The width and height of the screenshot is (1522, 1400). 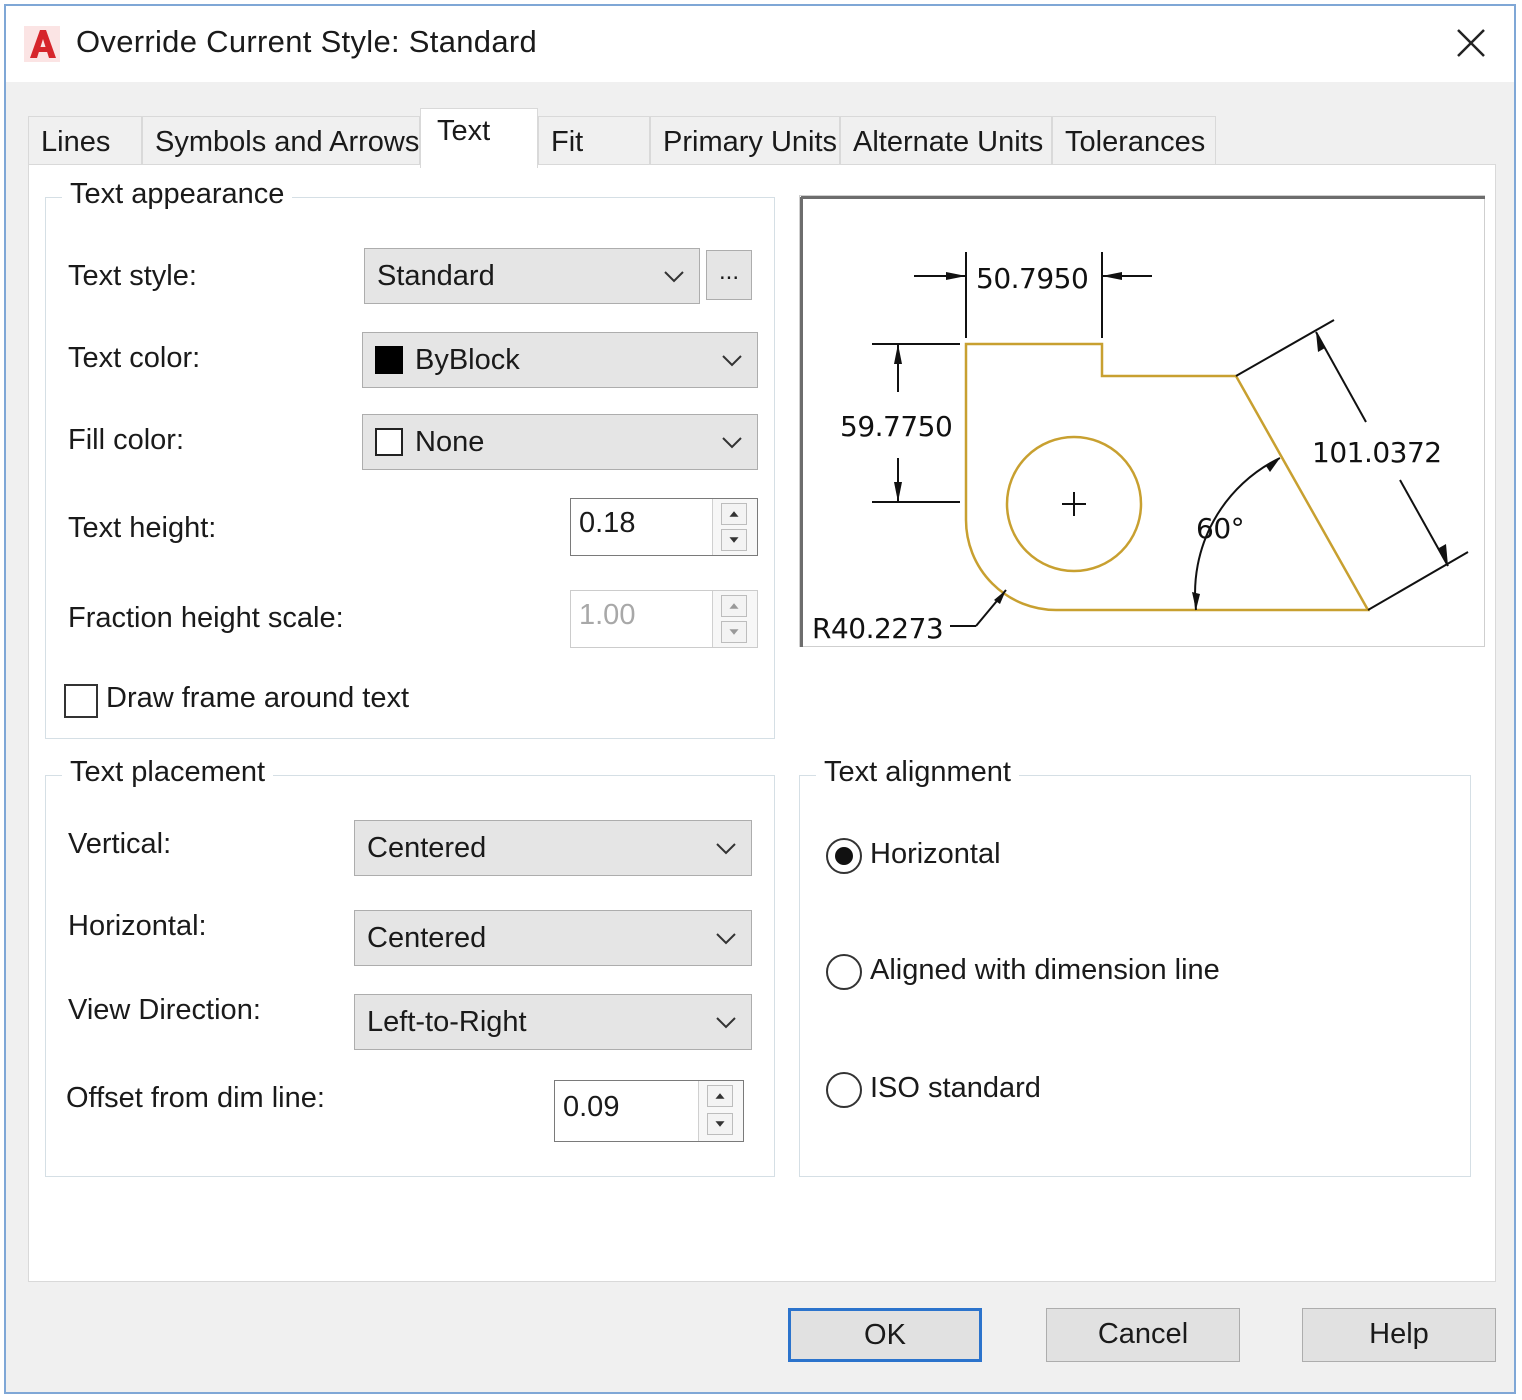 I want to click on offset-value: 0.09, so click(x=591, y=1107).